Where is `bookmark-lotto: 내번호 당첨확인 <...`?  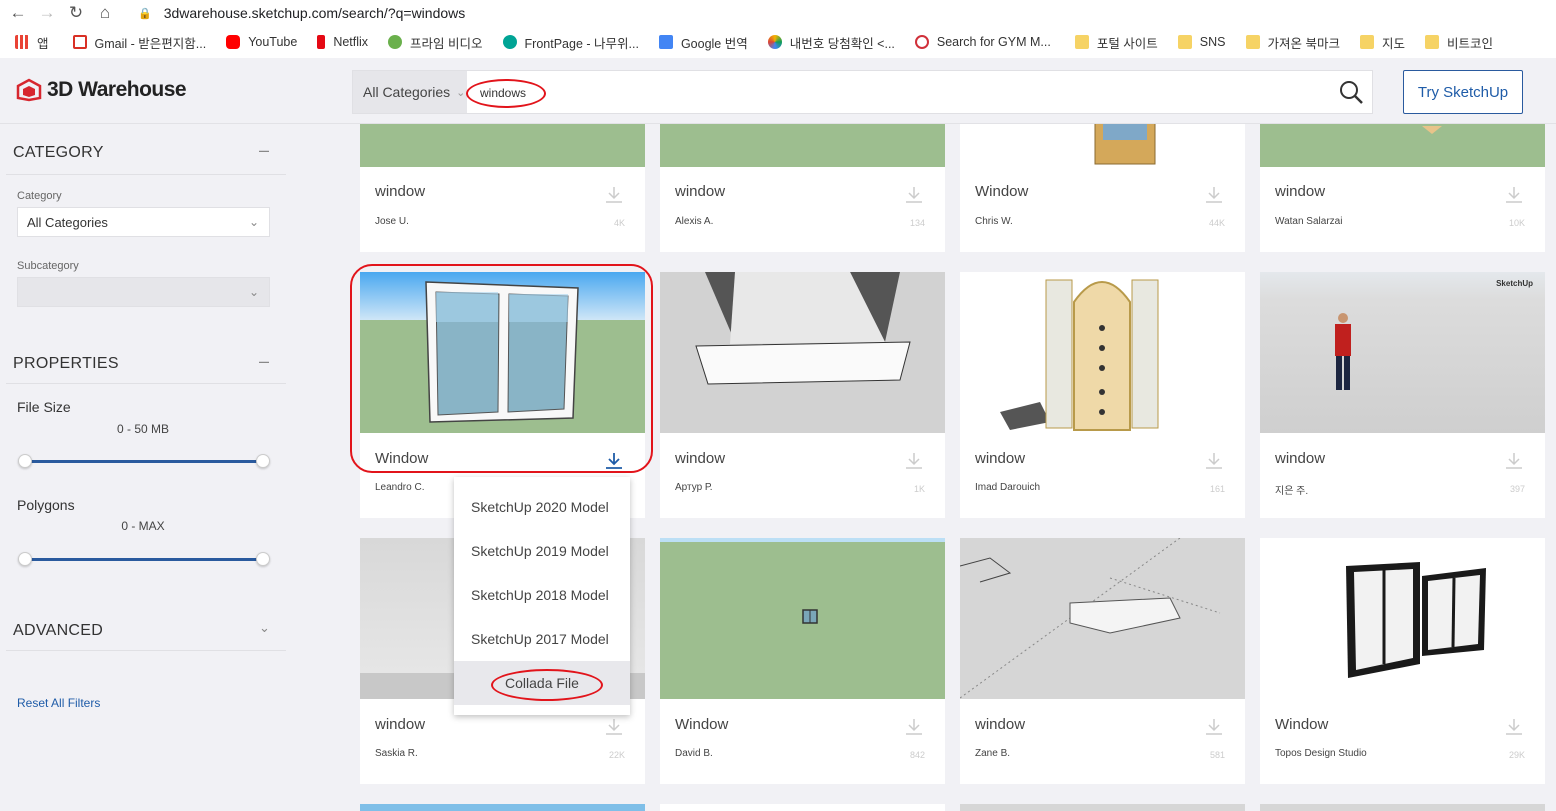 bookmark-lotto: 내번호 당첨확인 <... is located at coordinates (831, 42).